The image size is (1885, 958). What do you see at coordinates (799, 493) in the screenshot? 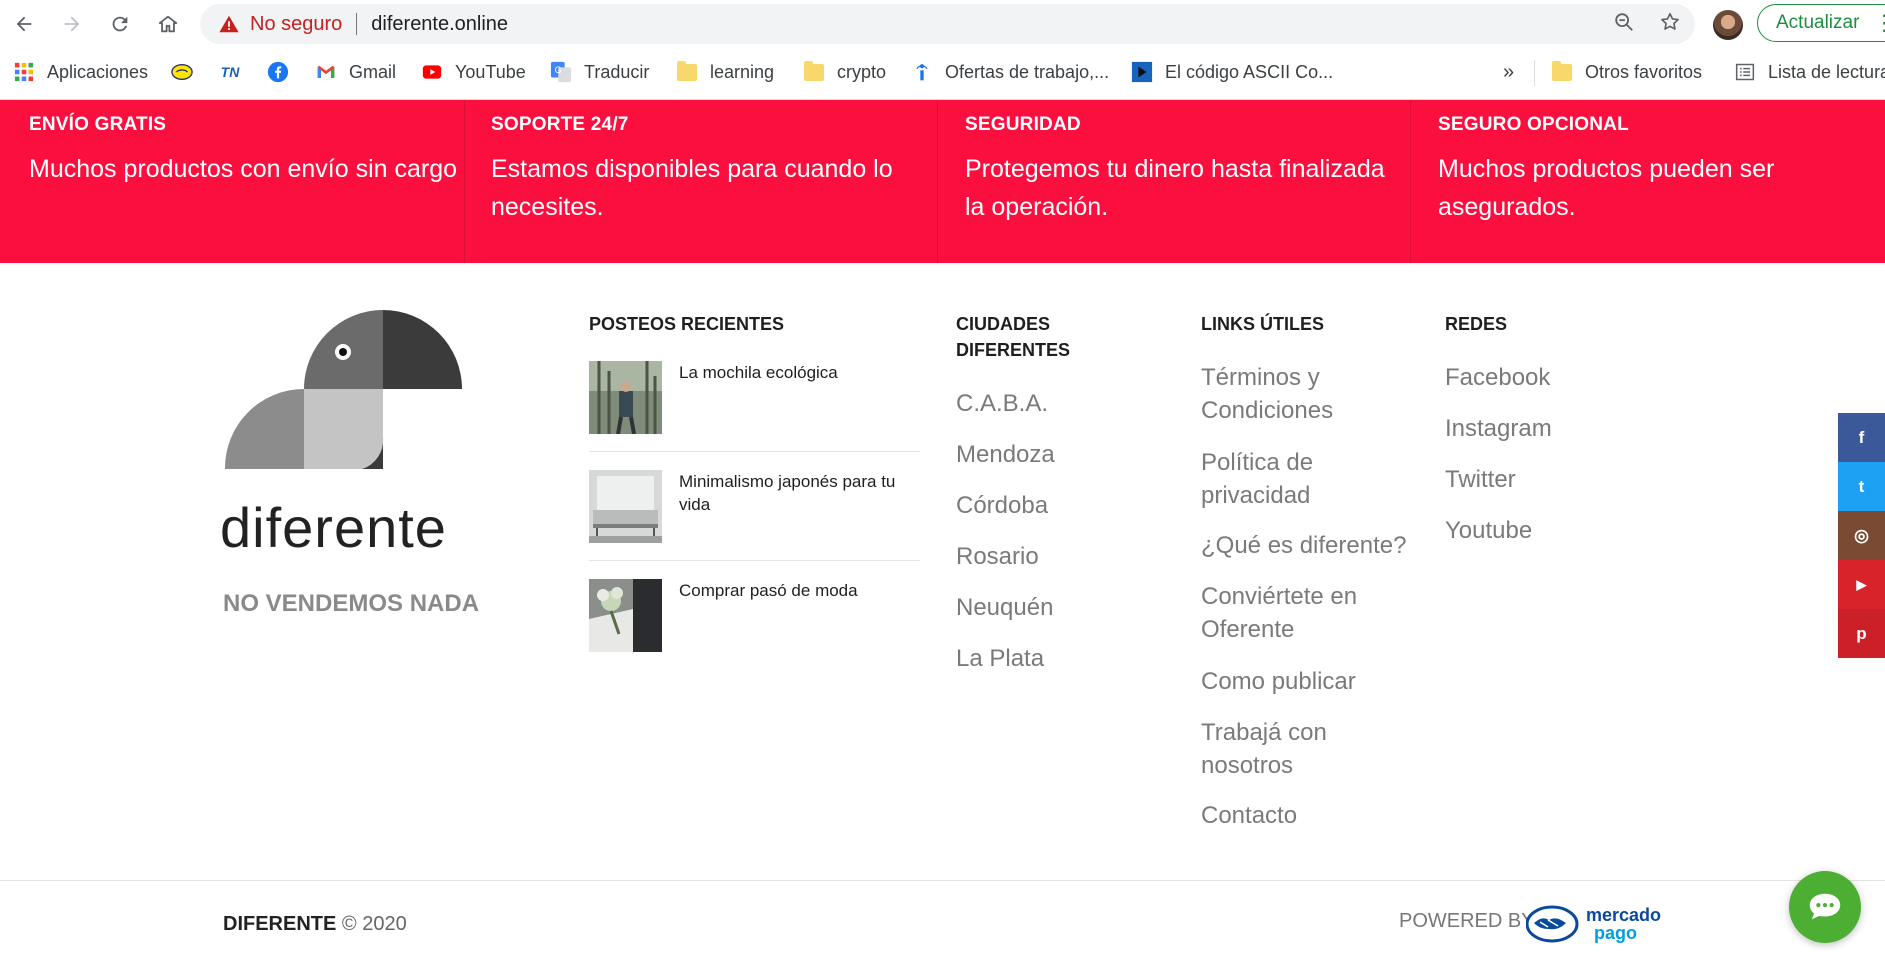
I see `post-title: Minimalismo japonés para tu vida` at bounding box center [799, 493].